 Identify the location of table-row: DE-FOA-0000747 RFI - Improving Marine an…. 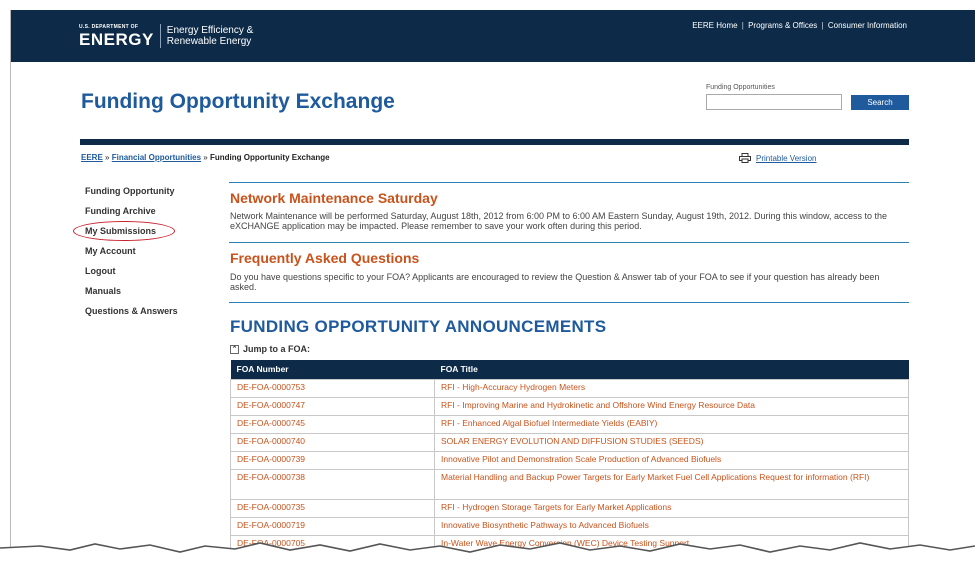
(569, 406).